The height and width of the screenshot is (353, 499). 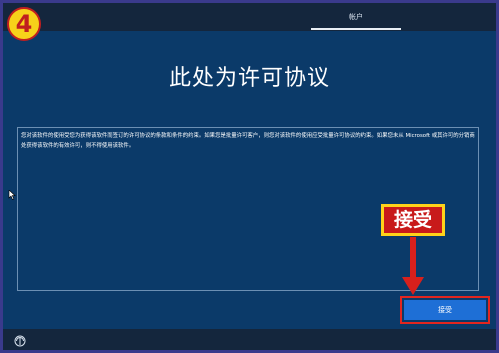 What do you see at coordinates (24, 24) in the screenshot?
I see `step-number-badge-icon: 4` at bounding box center [24, 24].